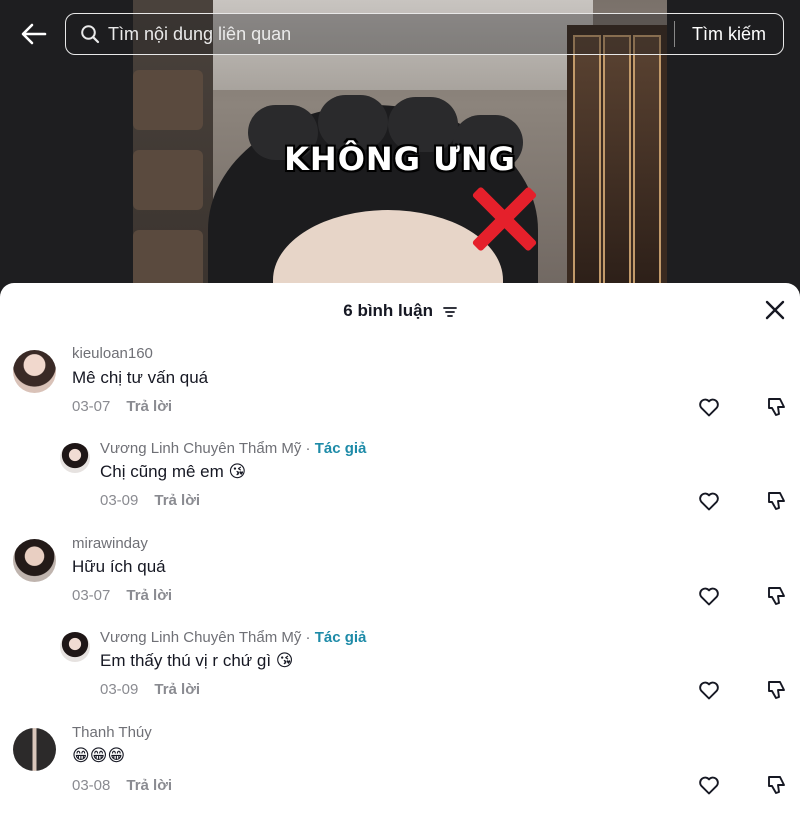 The width and height of the screenshot is (800, 826). What do you see at coordinates (91, 785) in the screenshot?
I see `comment-date: 03-08` at bounding box center [91, 785].